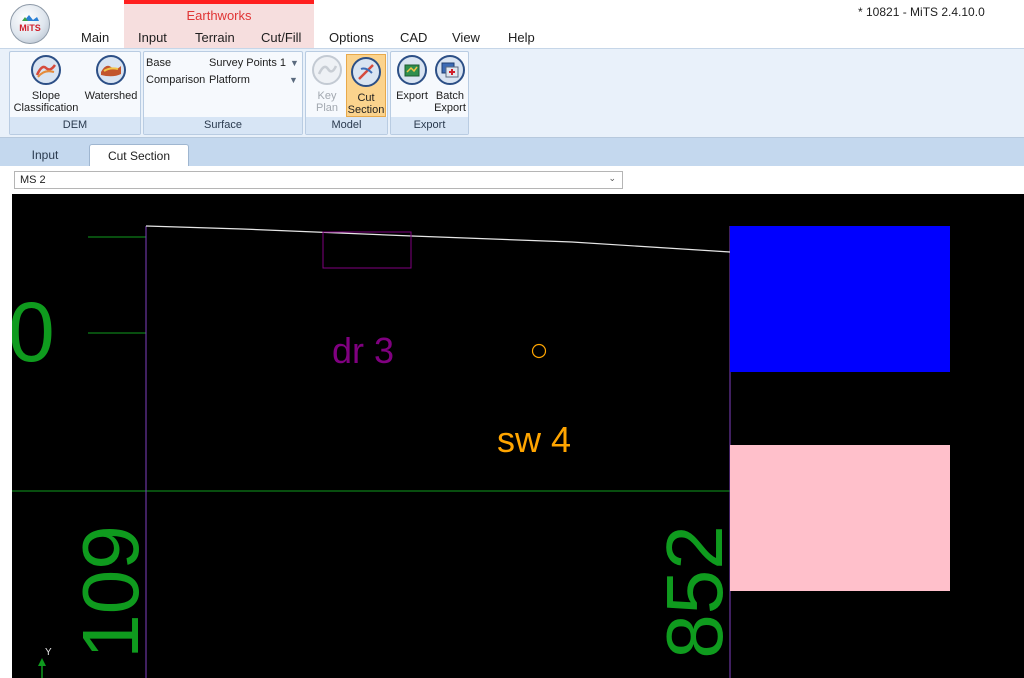 The width and height of the screenshot is (1024, 678). I want to click on tab-main: Main, so click(95, 37).